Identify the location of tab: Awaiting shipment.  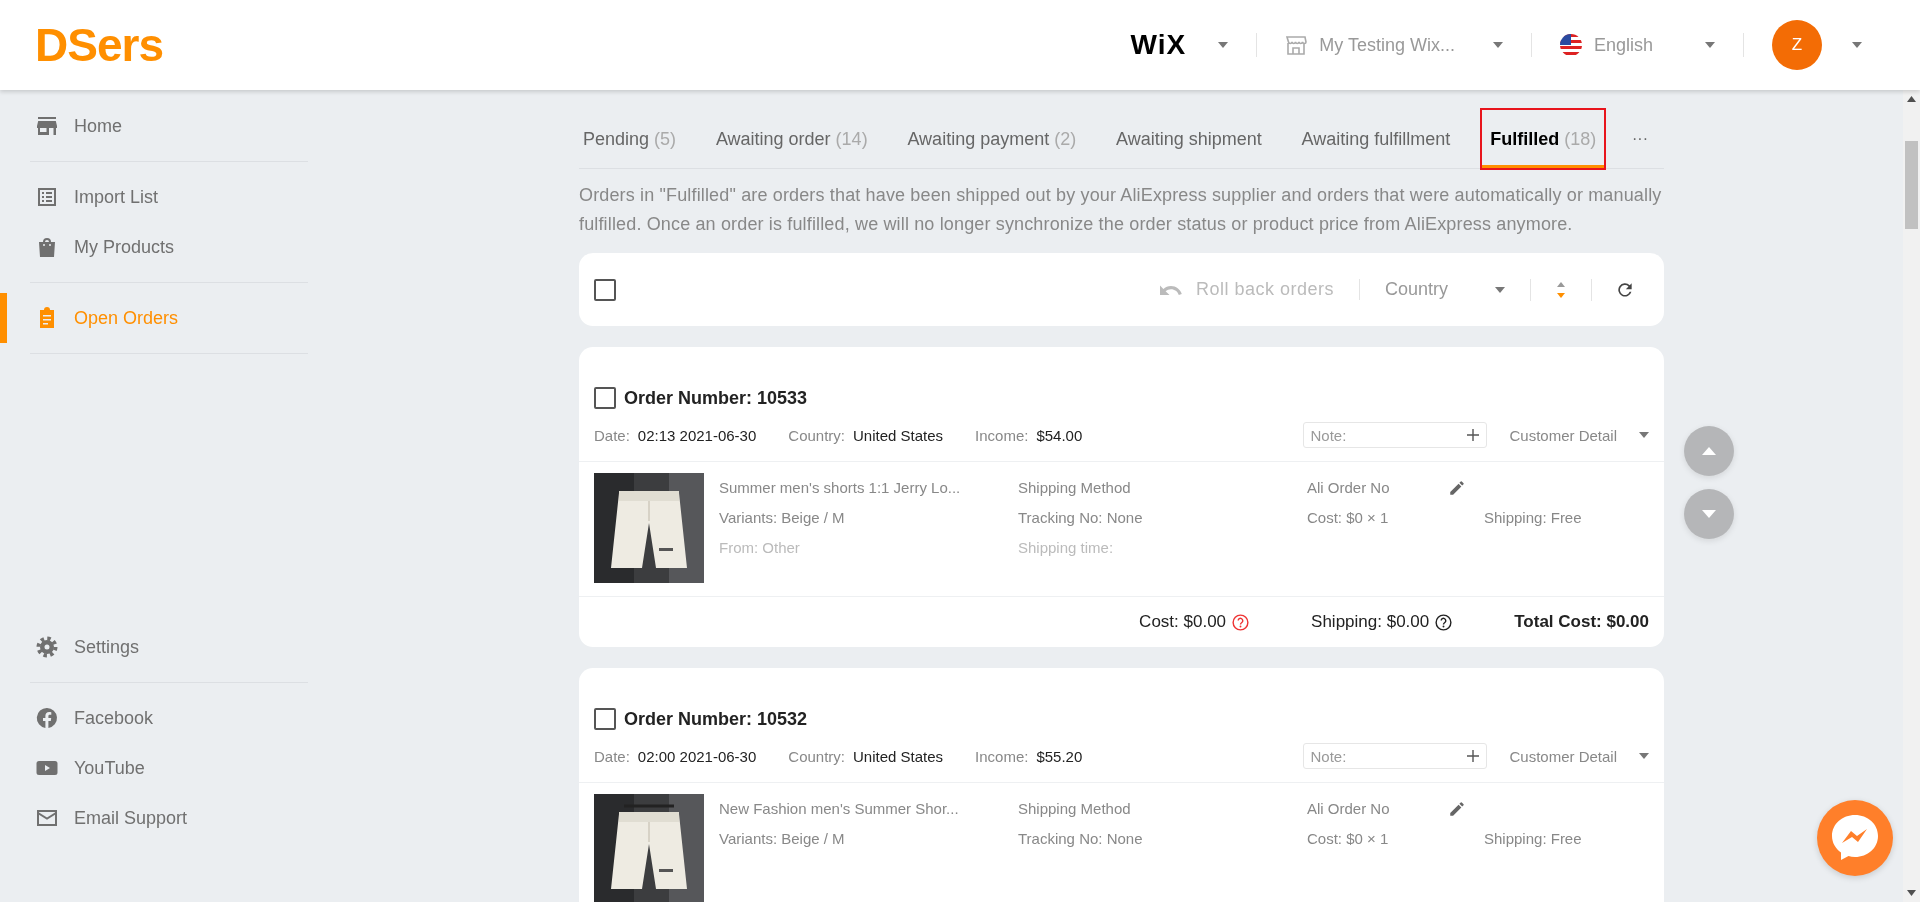
(1189, 139).